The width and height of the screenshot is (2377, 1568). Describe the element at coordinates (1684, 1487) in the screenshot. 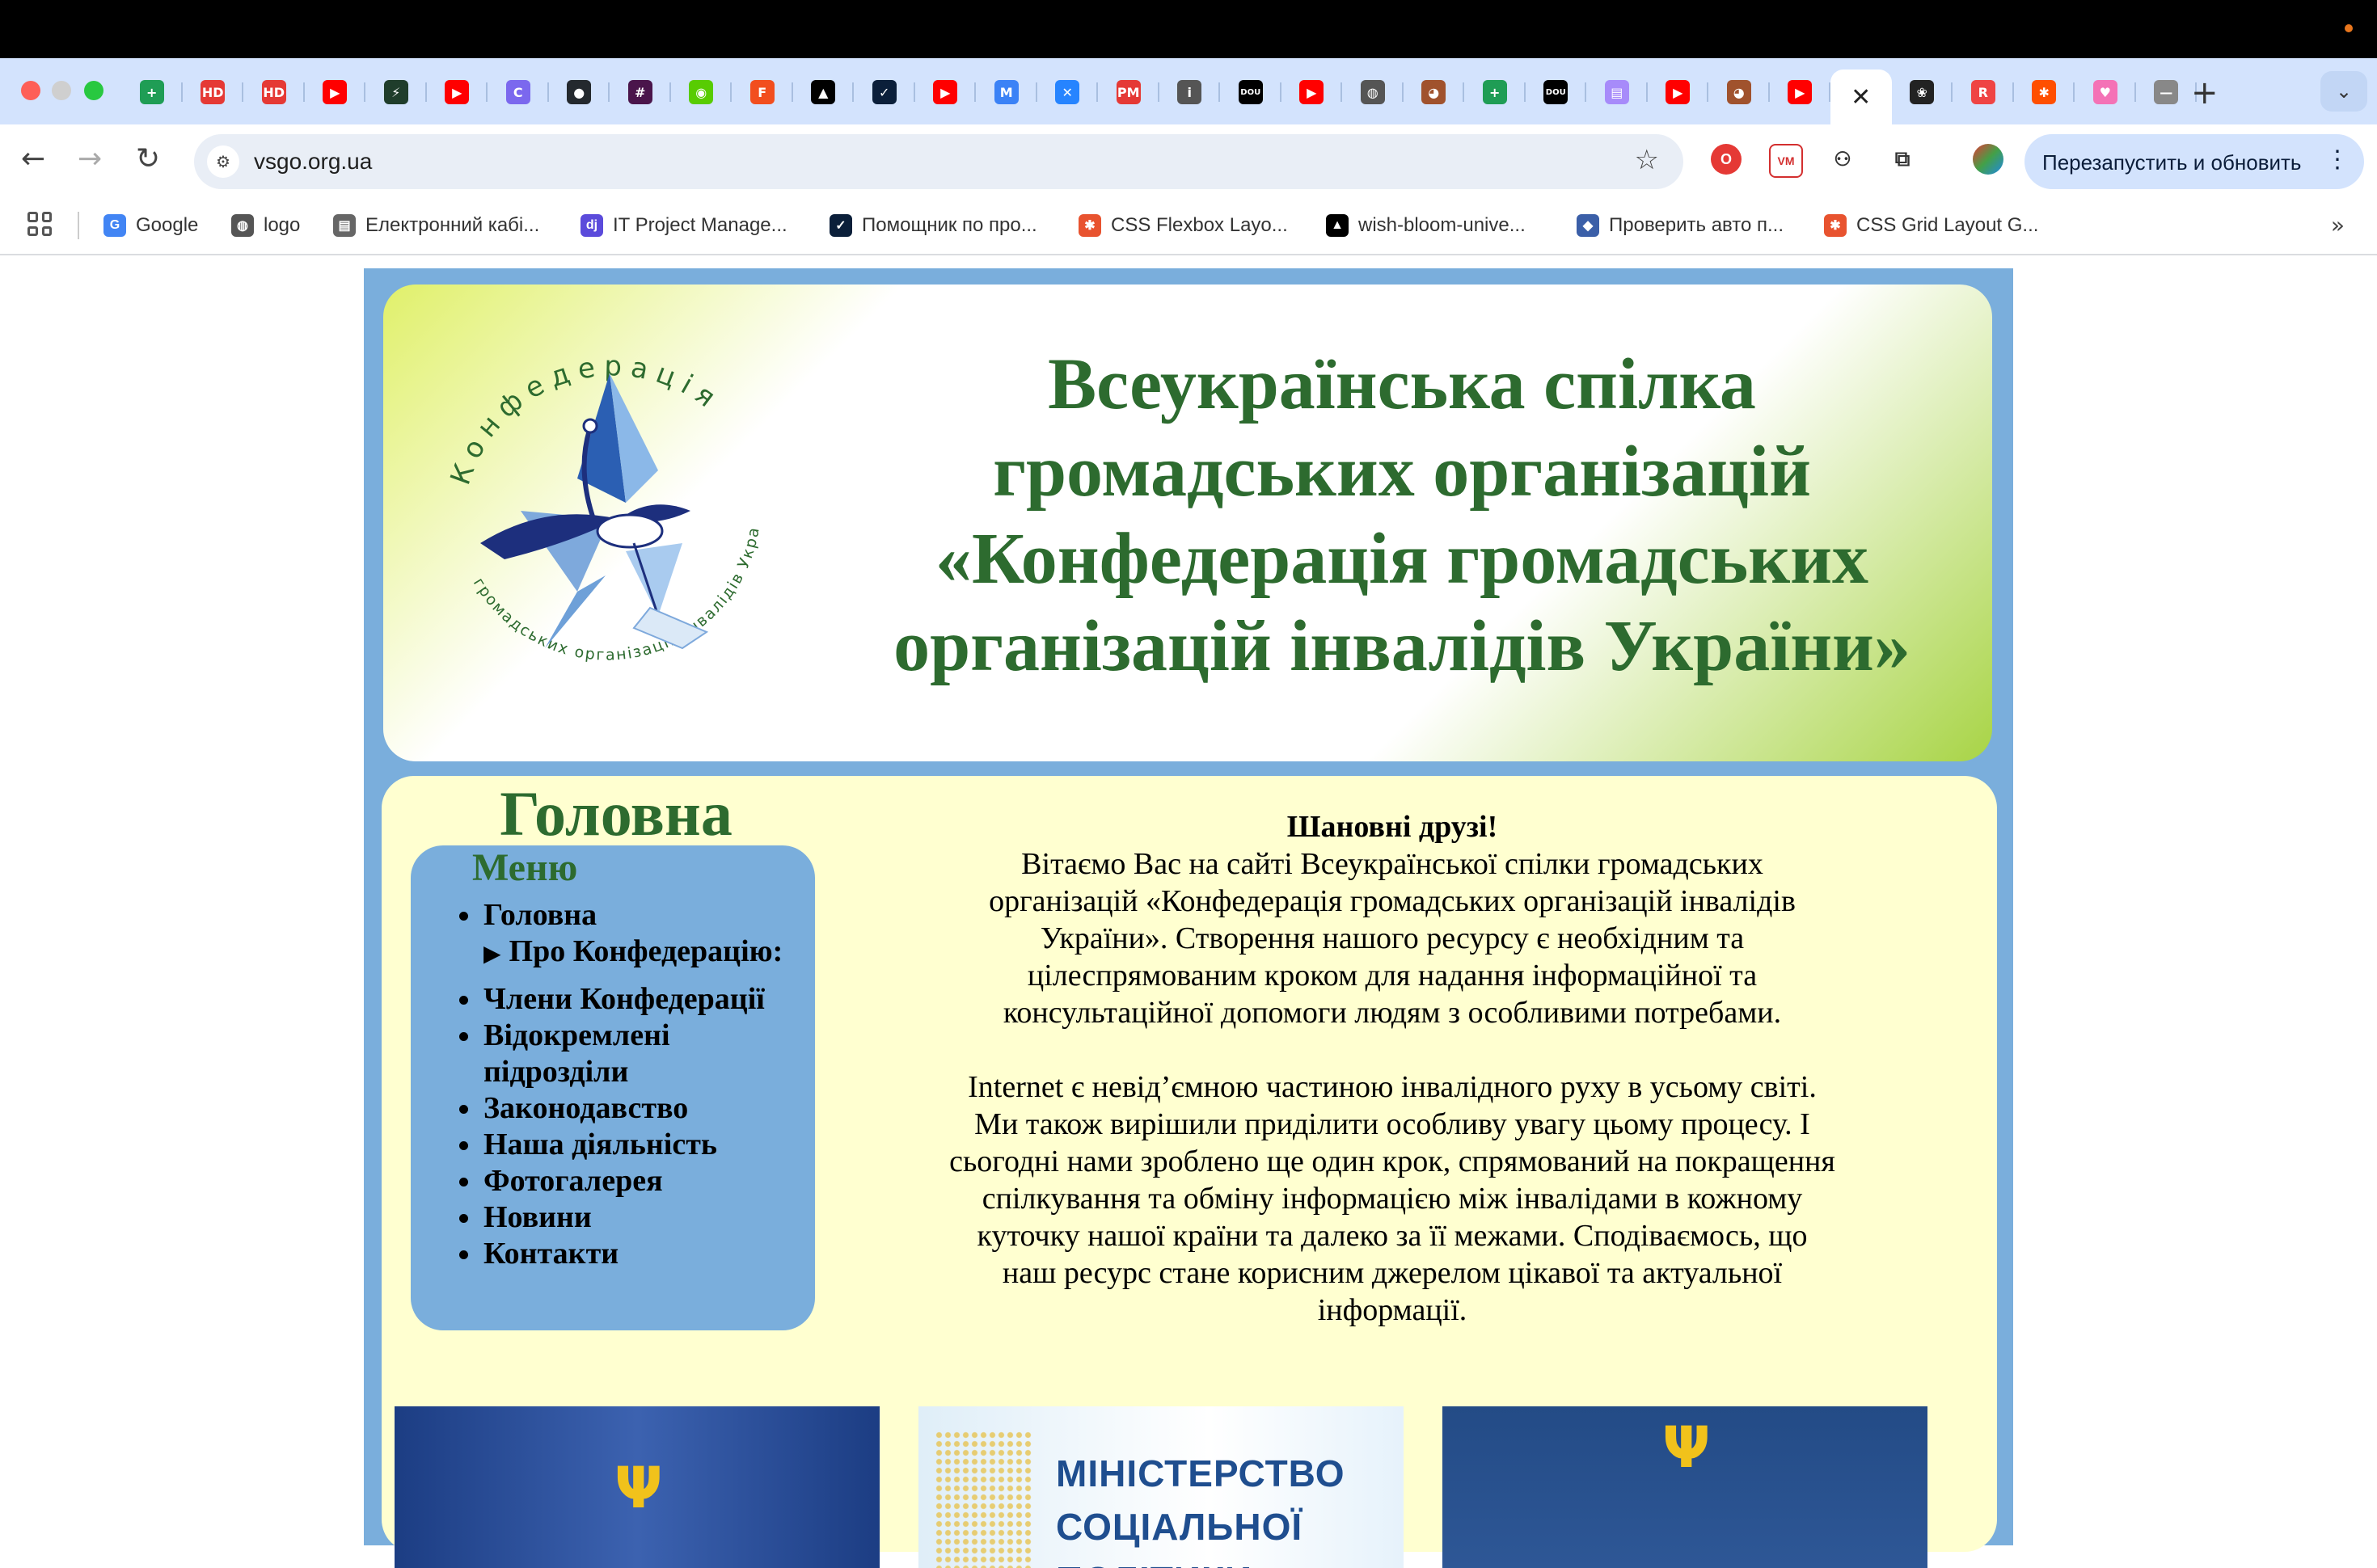

I see `banner-government: Ψ` at that location.